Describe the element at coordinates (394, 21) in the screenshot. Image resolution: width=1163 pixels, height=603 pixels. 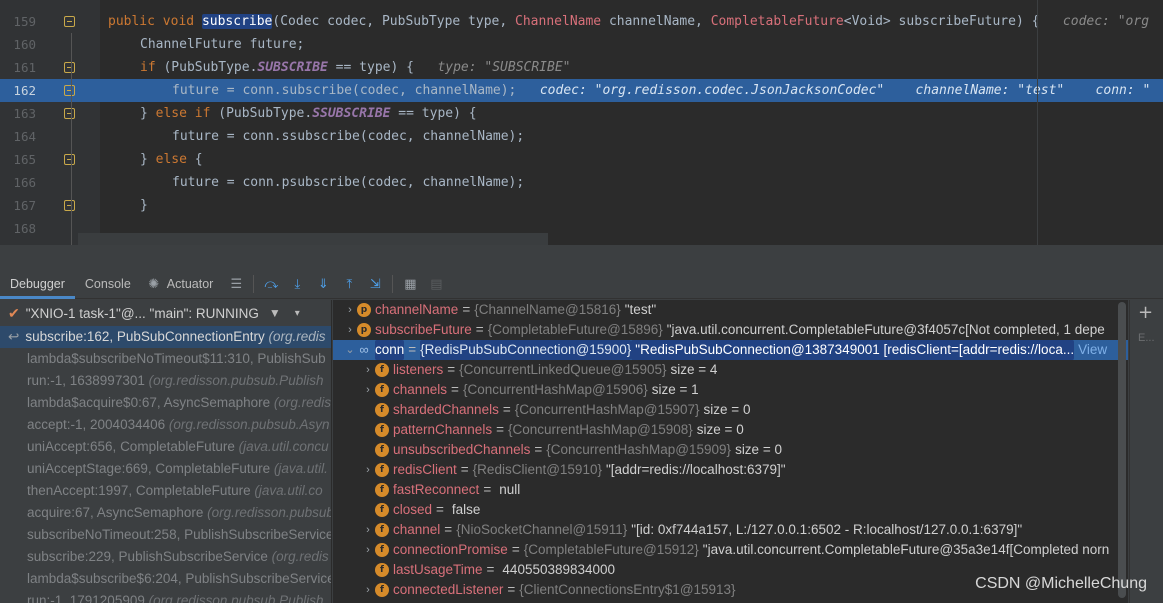
I see `code-token: (Codec codec, PubSubType type,` at that location.